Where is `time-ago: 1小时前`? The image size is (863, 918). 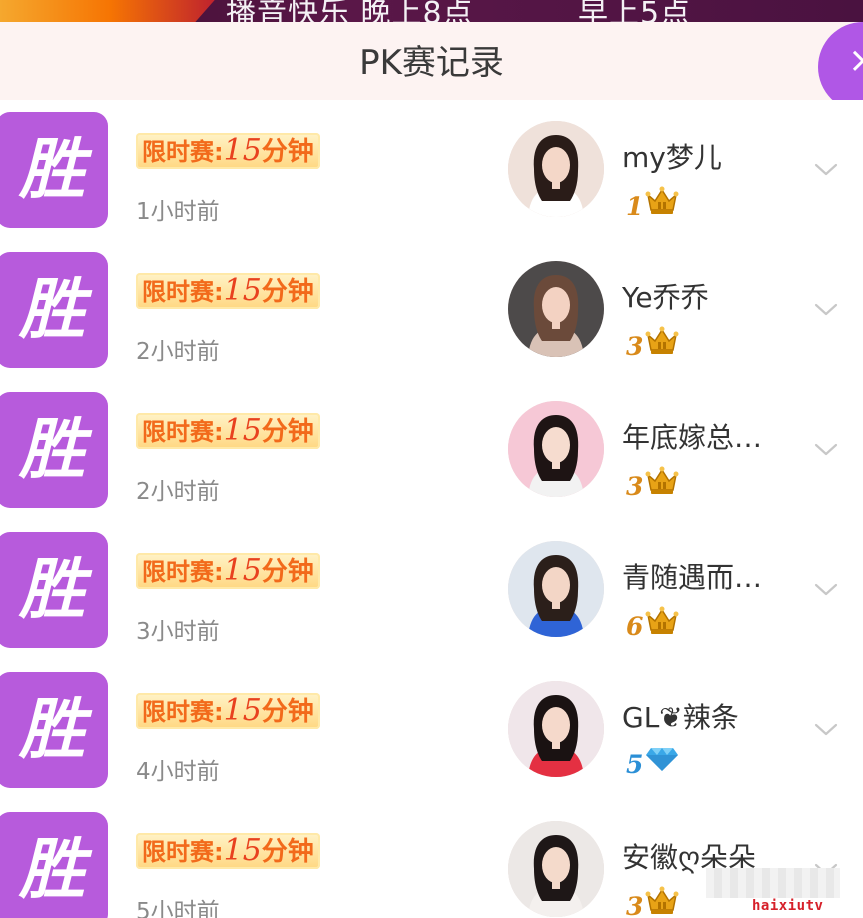
time-ago: 1小时前 is located at coordinates (178, 212).